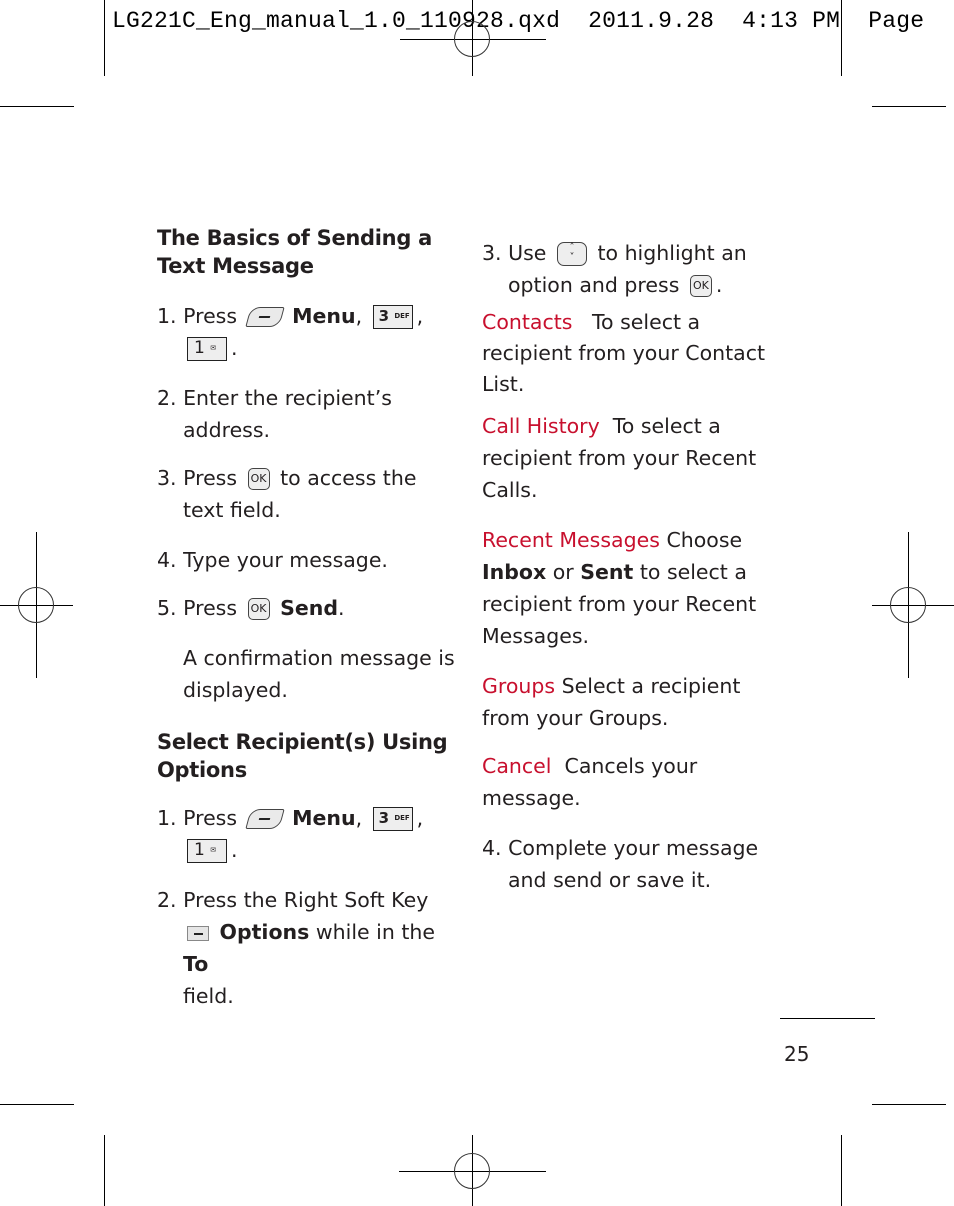 The width and height of the screenshot is (954, 1206). What do you see at coordinates (198, 933) in the screenshot?
I see `right-soft-key-icon` at bounding box center [198, 933].